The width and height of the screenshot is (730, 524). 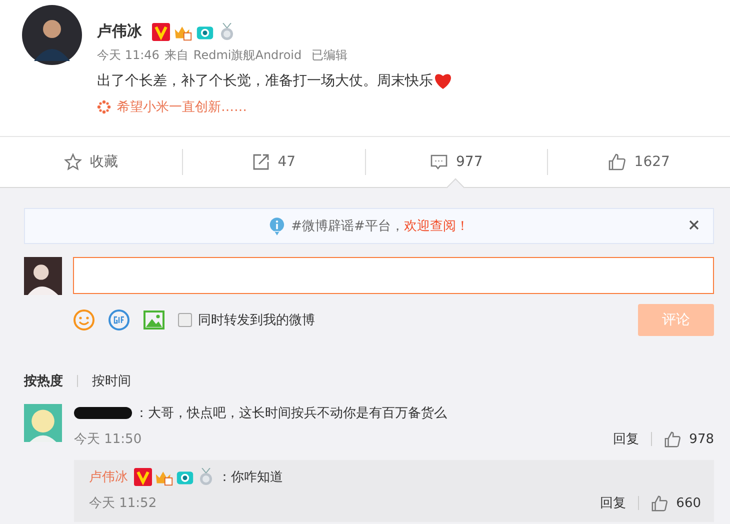 I want to click on author-name: 卢伟冰, so click(x=119, y=31).